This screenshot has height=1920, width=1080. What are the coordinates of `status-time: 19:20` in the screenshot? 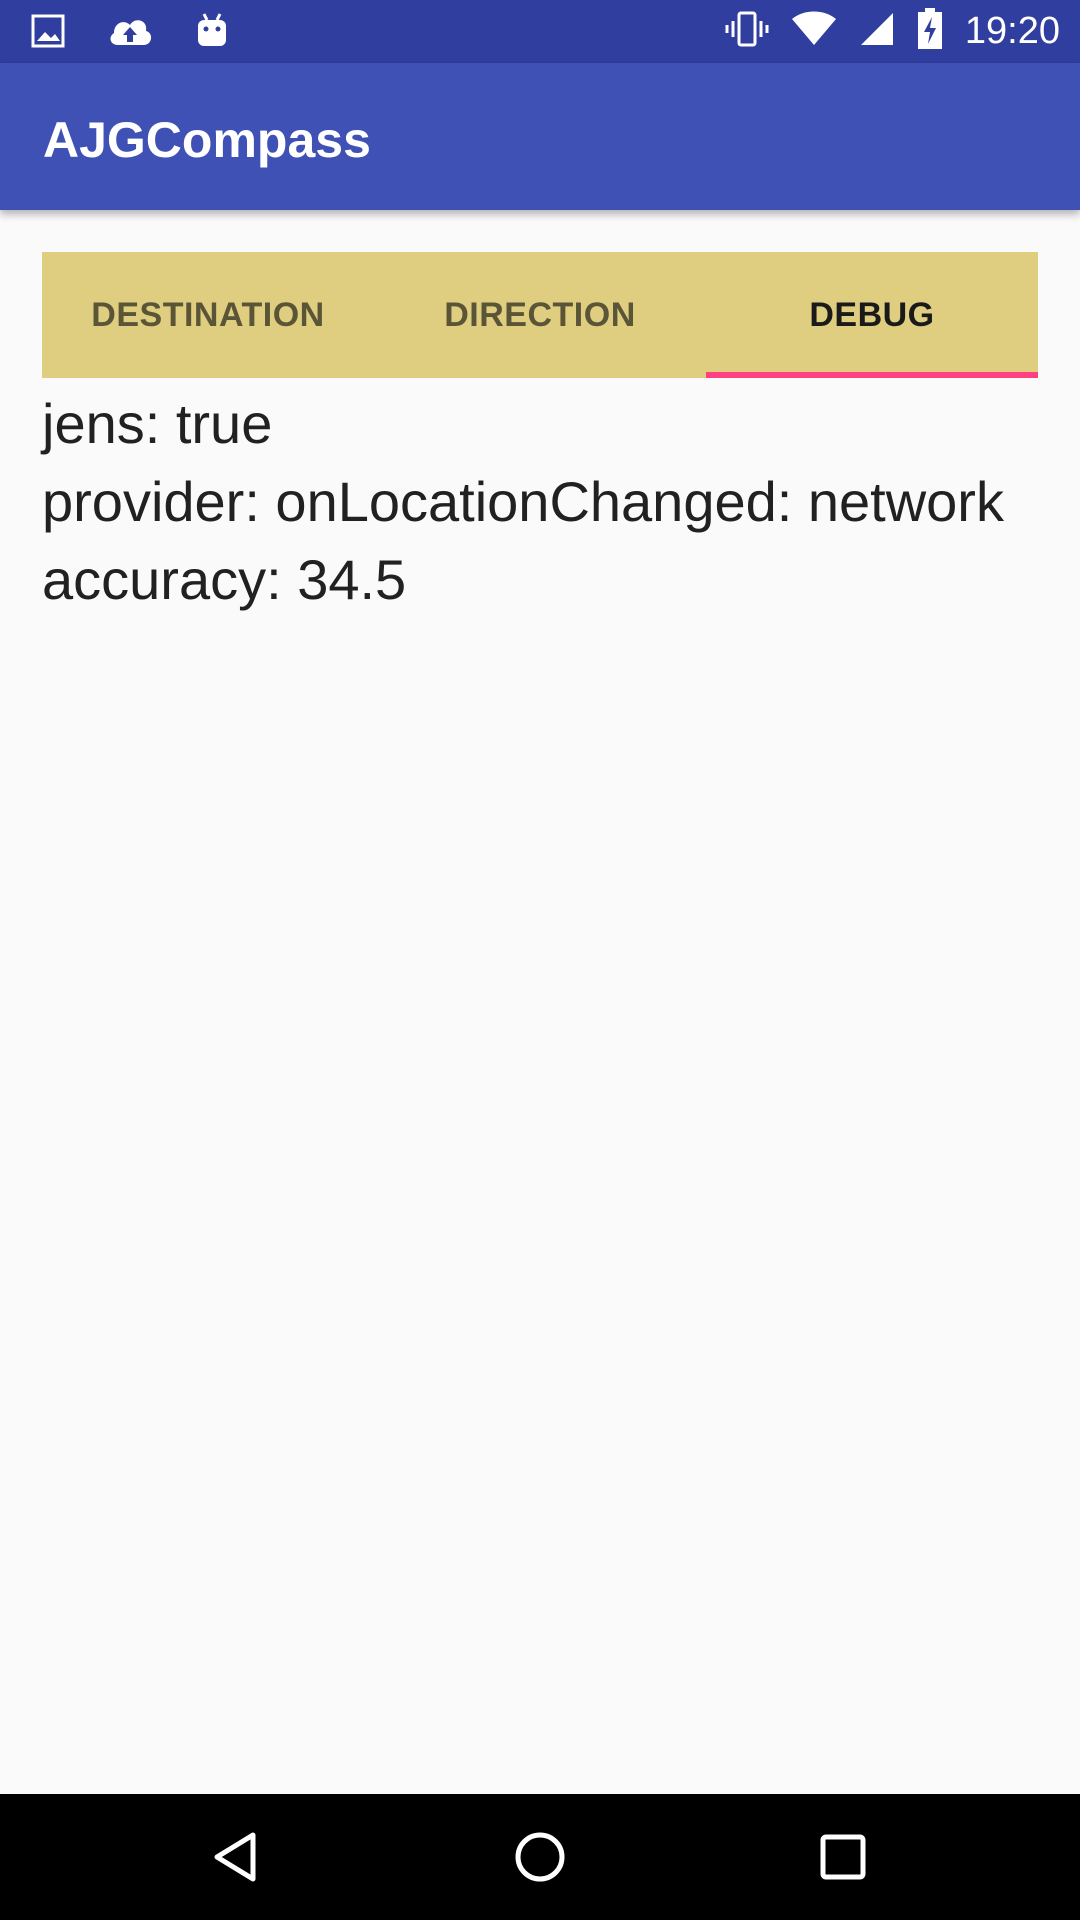 It's located at (1012, 30).